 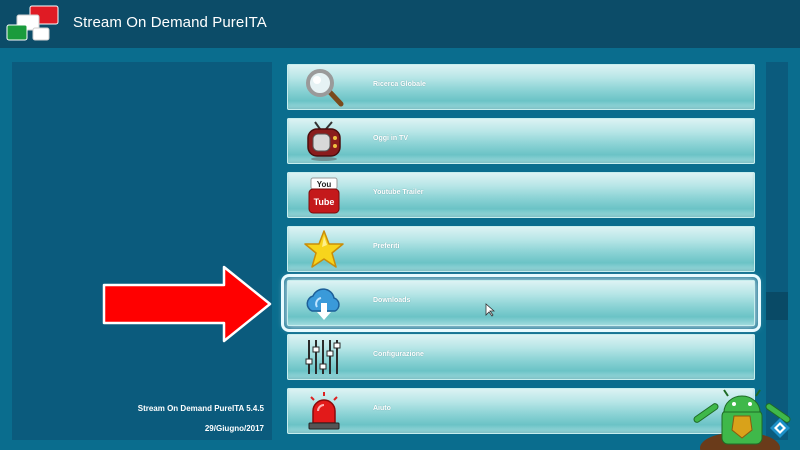 What do you see at coordinates (324, 249) in the screenshot?
I see `star-icon` at bounding box center [324, 249].